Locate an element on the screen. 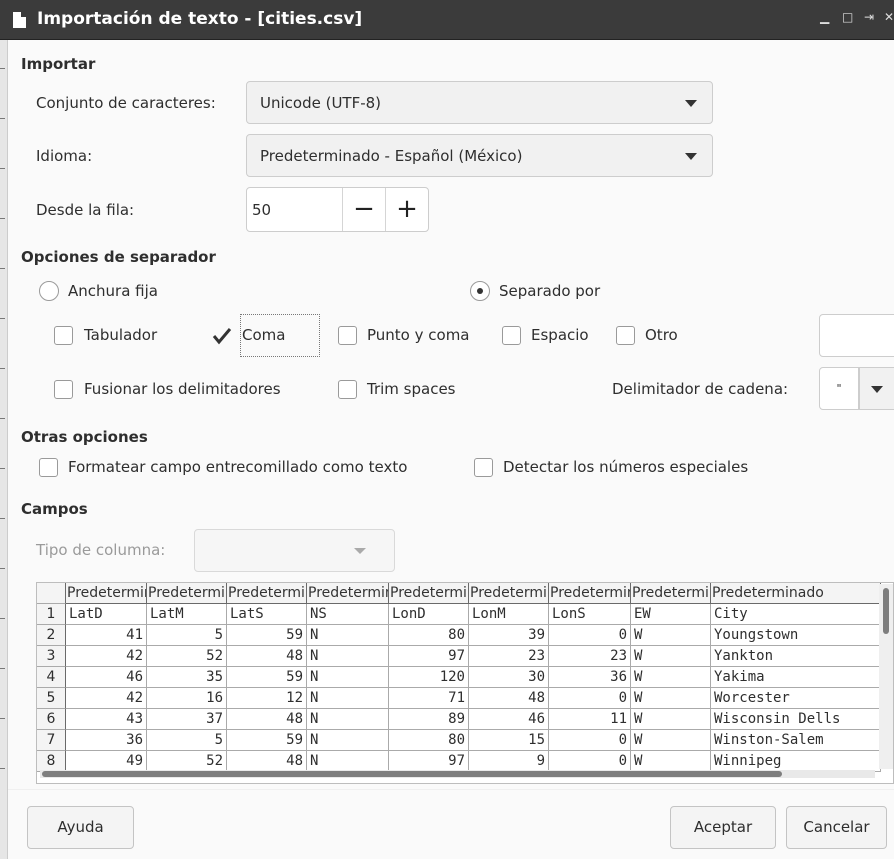 Image resolution: width=894 pixels, height=859 pixels. table-cell: Youngstown is located at coordinates (796, 635).